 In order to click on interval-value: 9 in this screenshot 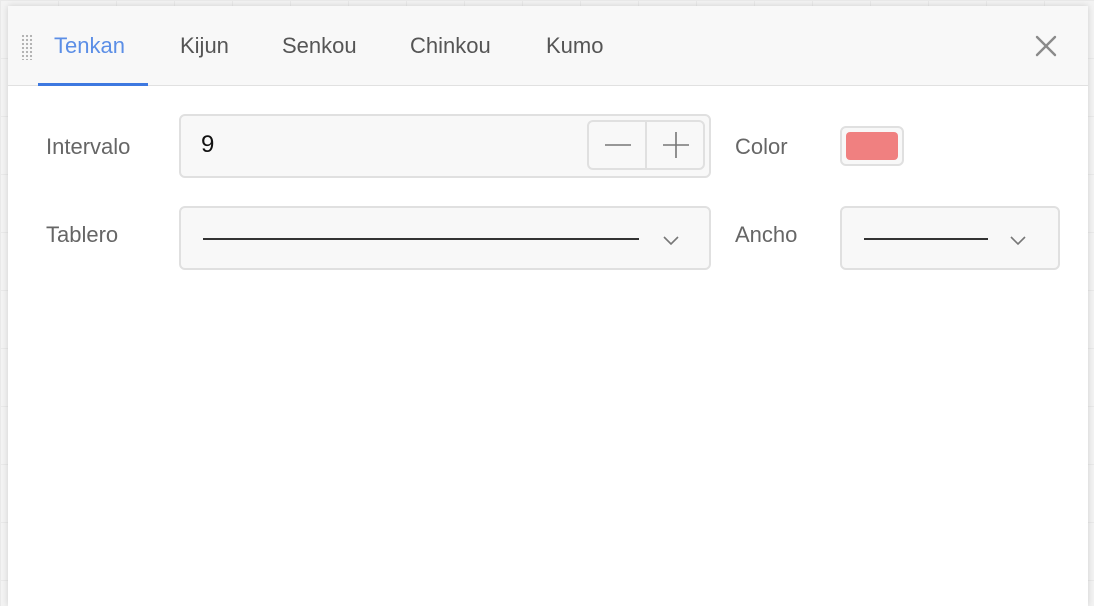, I will do `click(207, 145)`.